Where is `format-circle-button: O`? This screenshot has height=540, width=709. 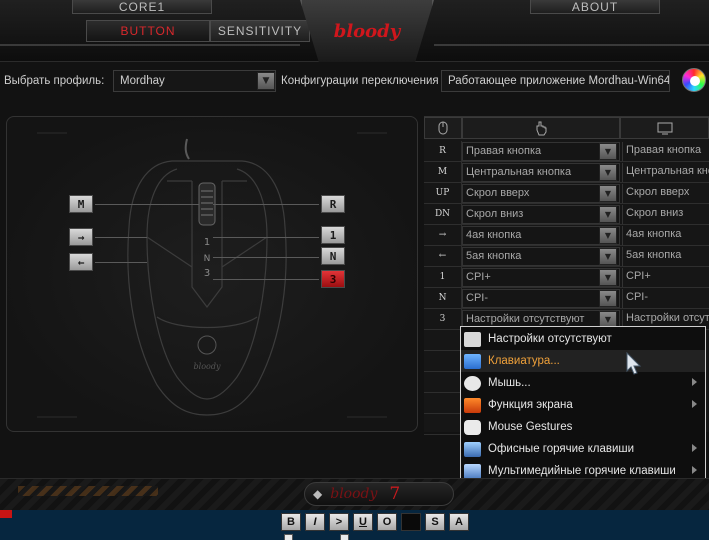 format-circle-button: O is located at coordinates (387, 522).